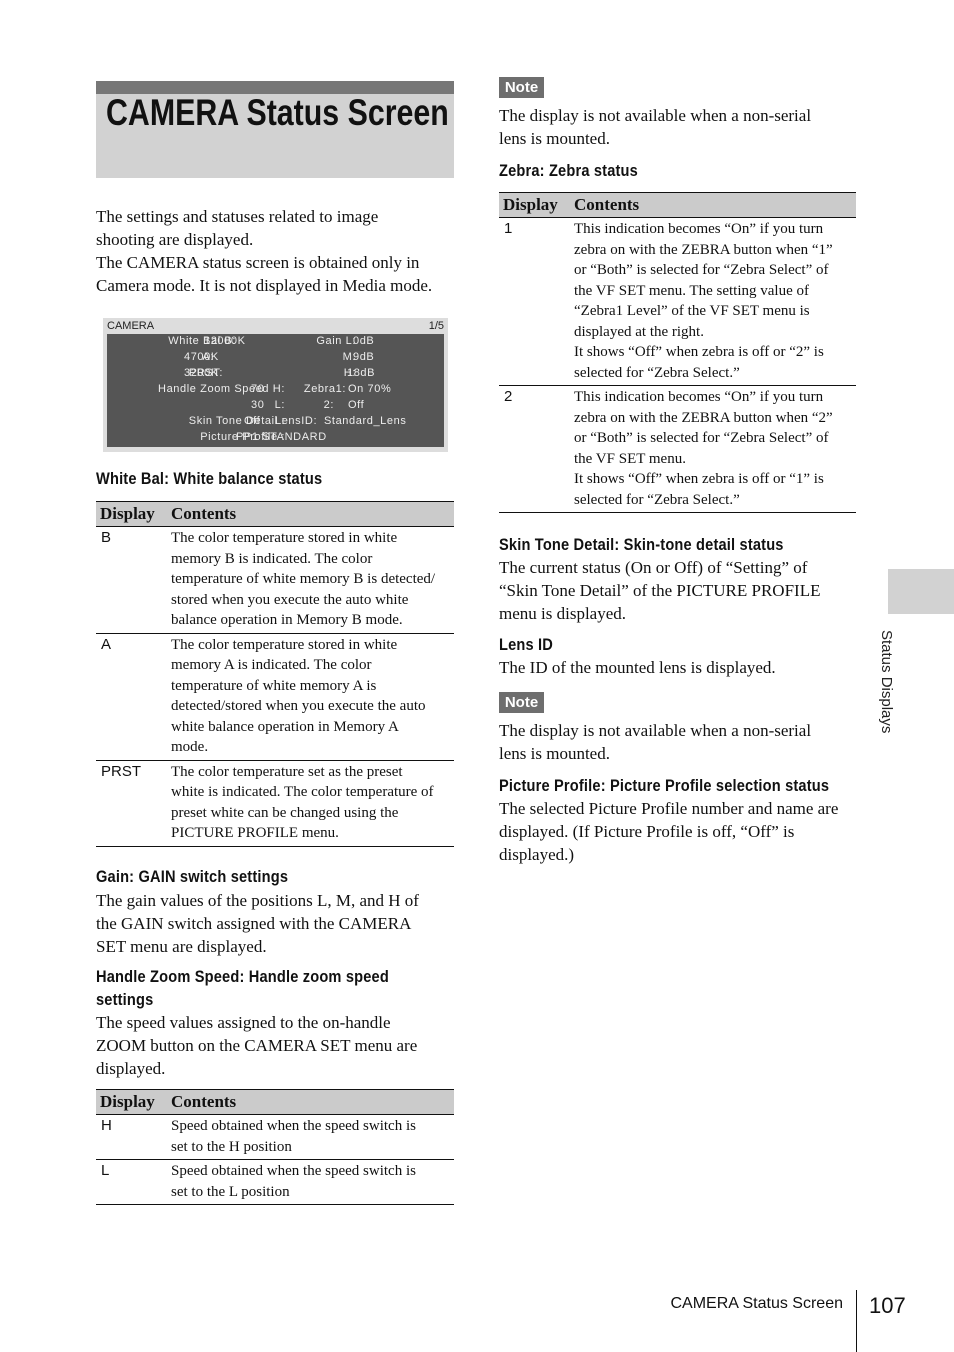 The height and width of the screenshot is (1352, 954). What do you see at coordinates (201, 357) in the screenshot?
I see `screen-value: 4700K` at bounding box center [201, 357].